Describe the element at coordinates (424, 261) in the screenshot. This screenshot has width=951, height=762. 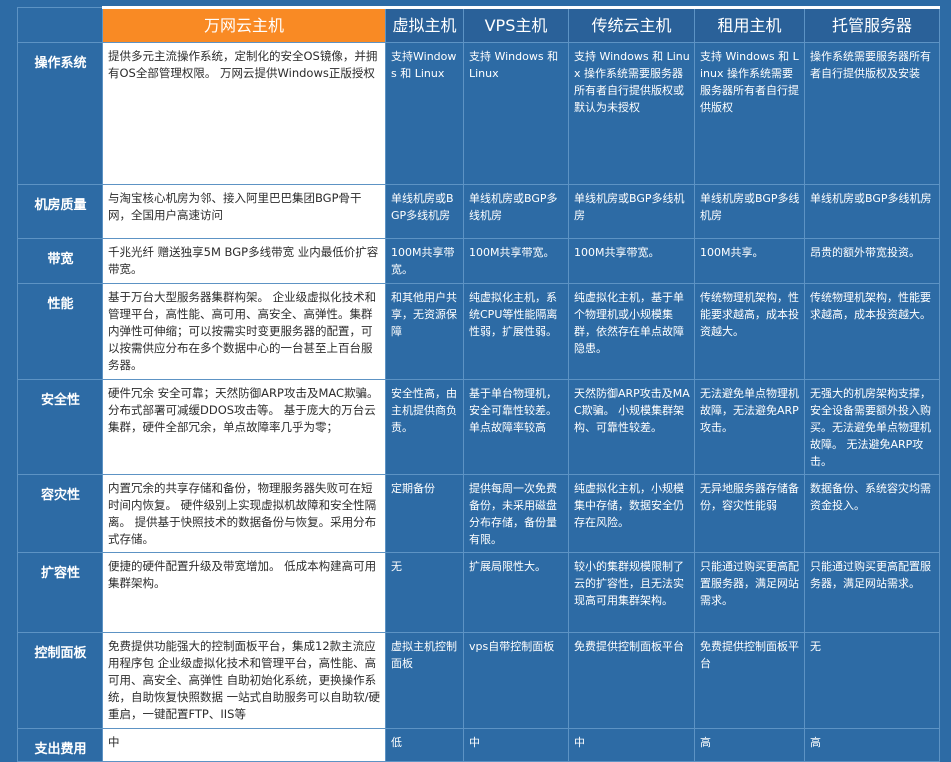
I see `cell-virtual-host: 100M共享带宽。` at that location.